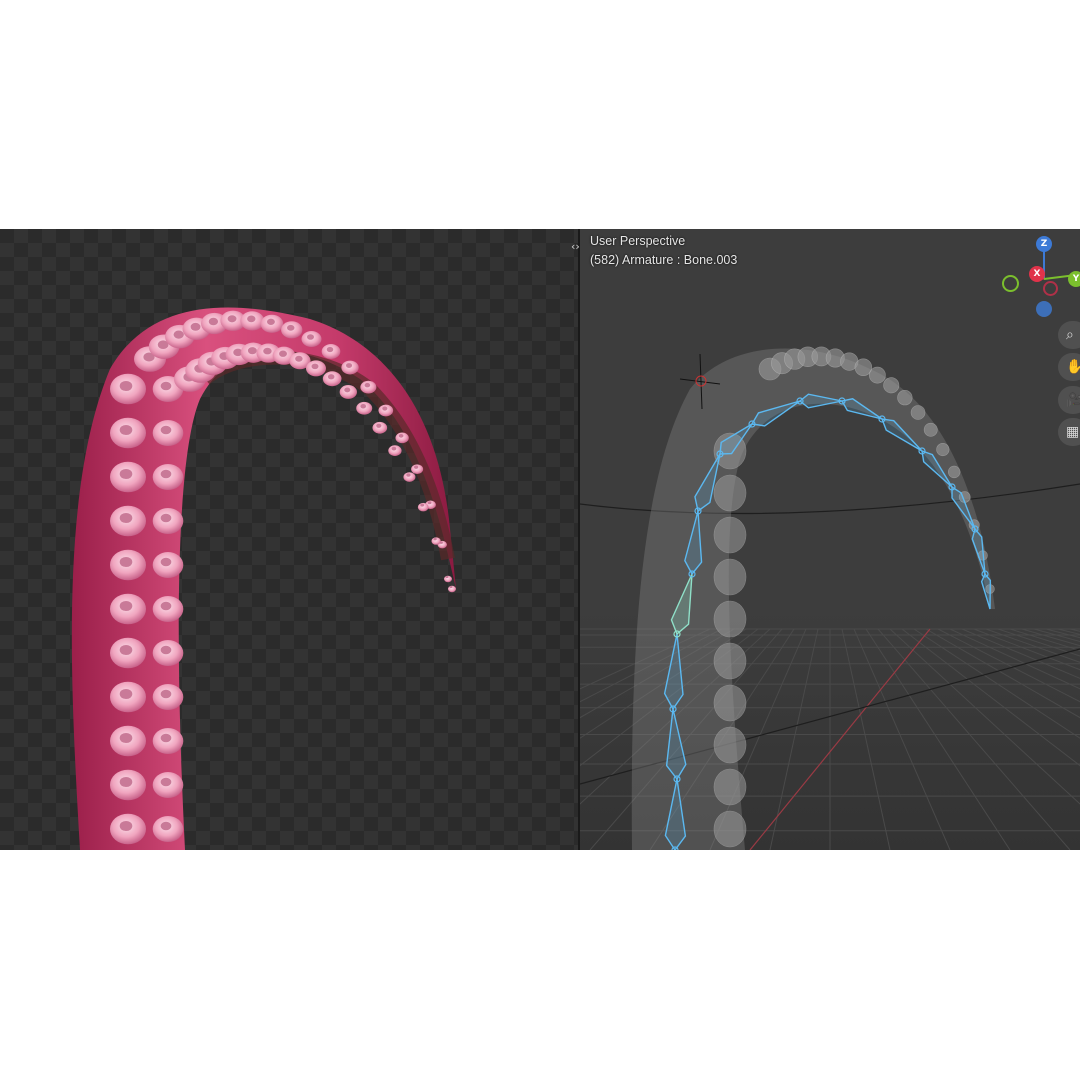 The height and width of the screenshot is (1080, 1080). What do you see at coordinates (638, 241) in the screenshot?
I see `view-name-label: User Perspective` at bounding box center [638, 241].